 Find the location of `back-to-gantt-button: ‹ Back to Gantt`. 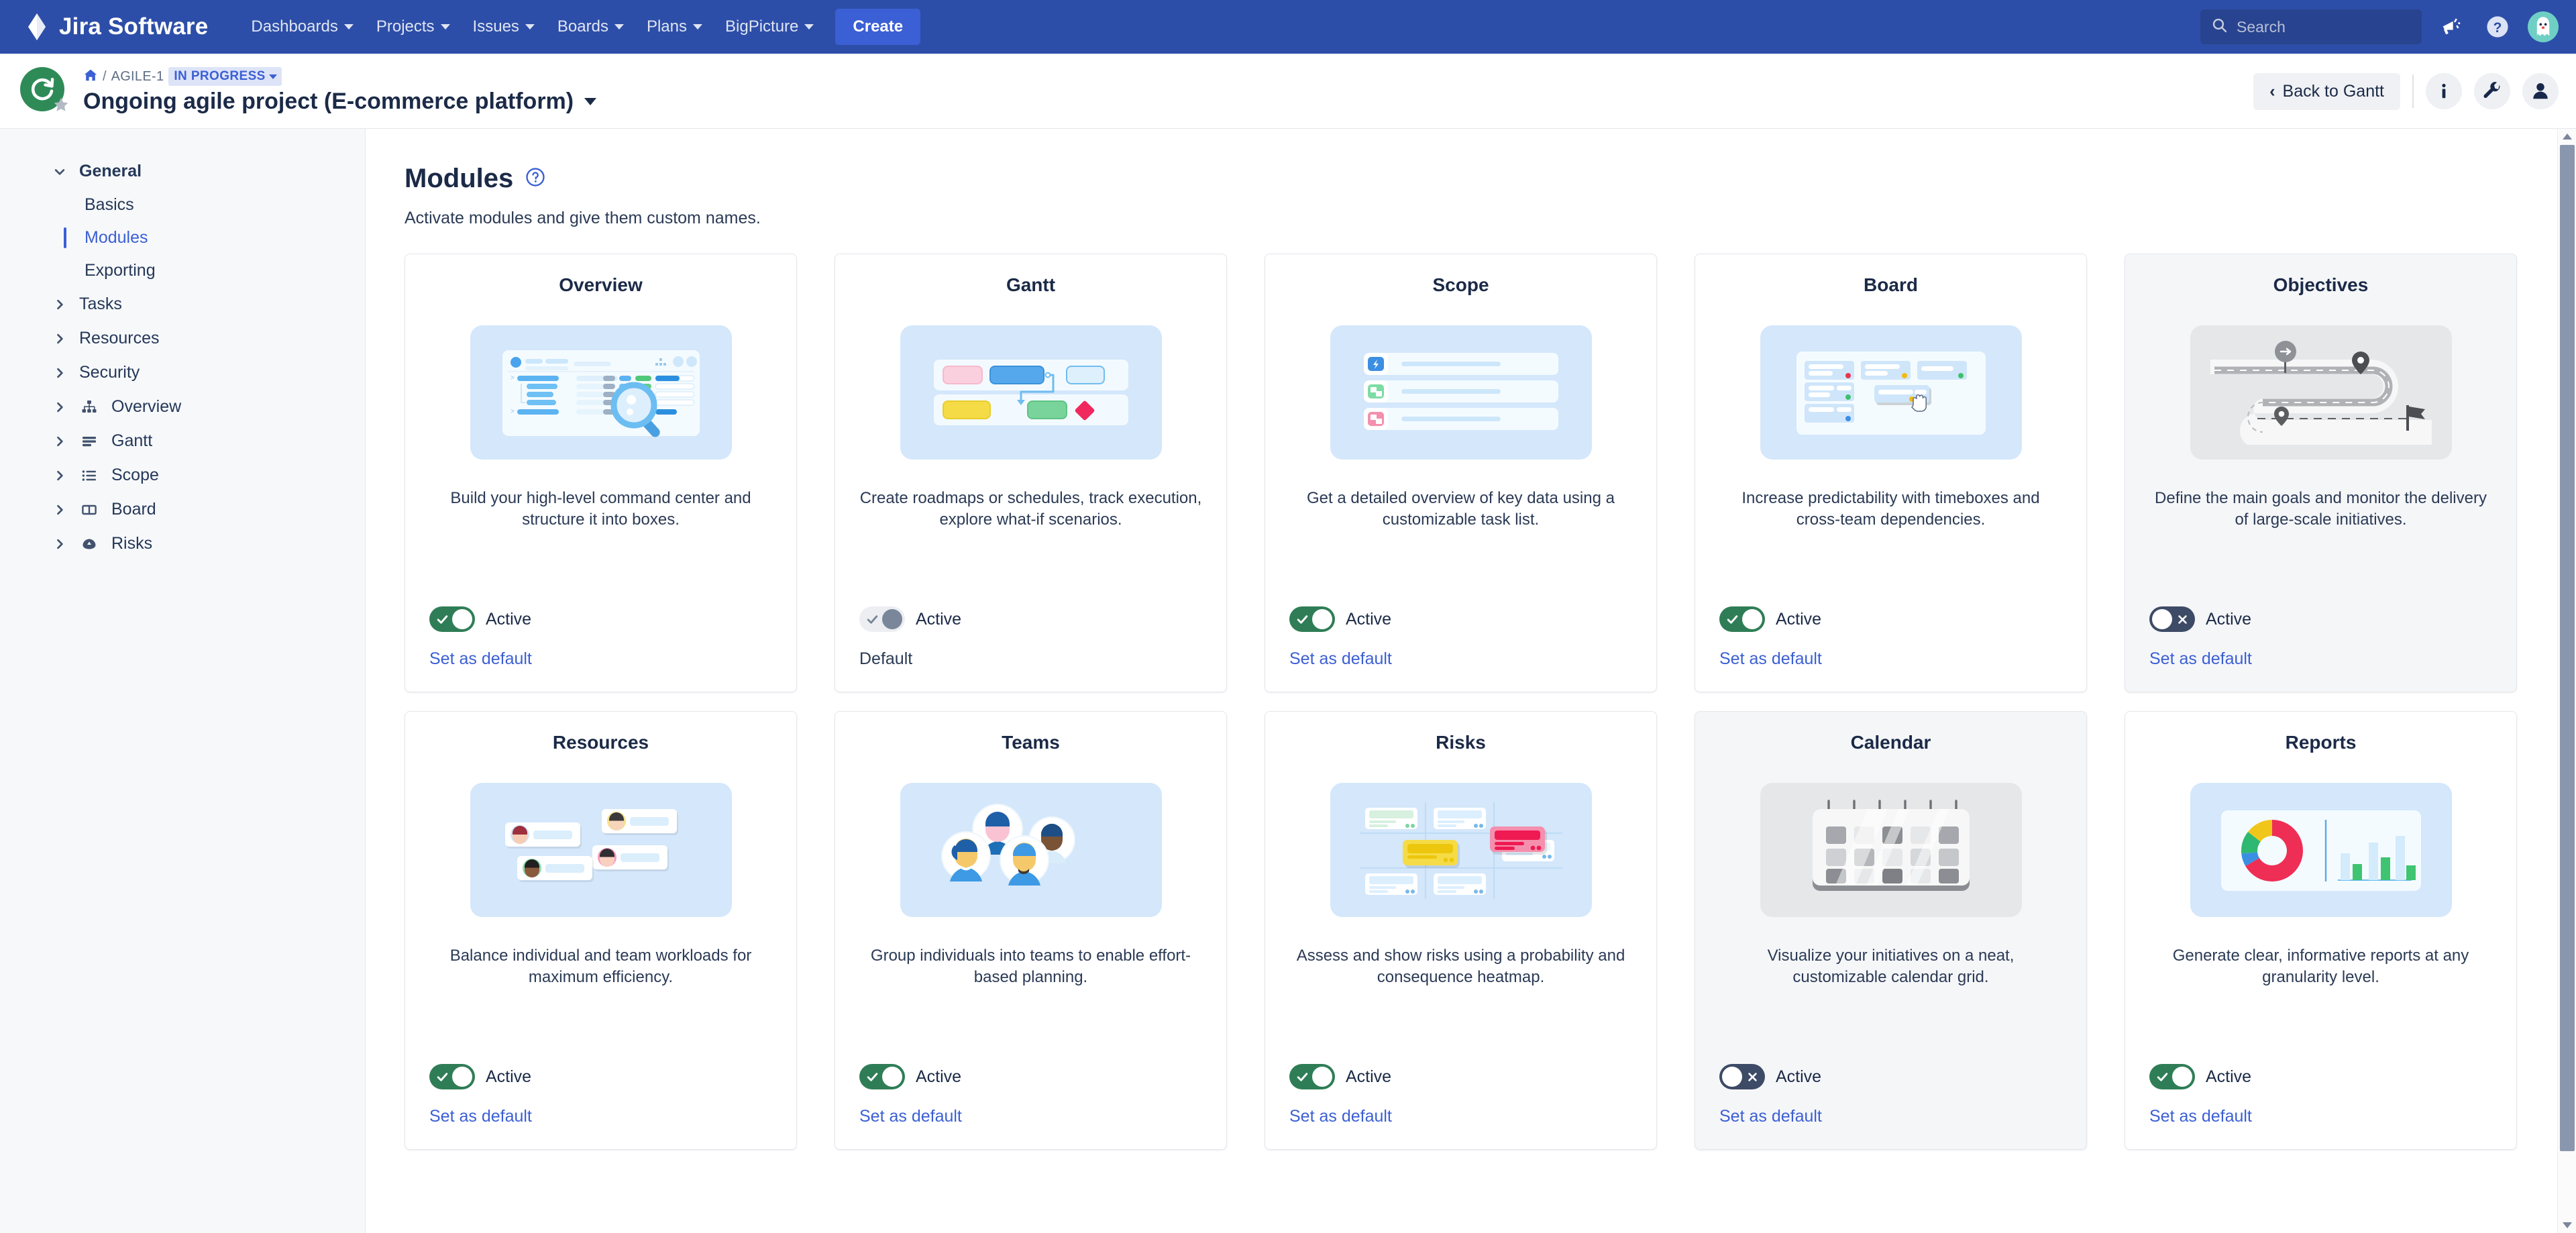

back-to-gantt-button: ‹ Back to Gantt is located at coordinates (2326, 91).